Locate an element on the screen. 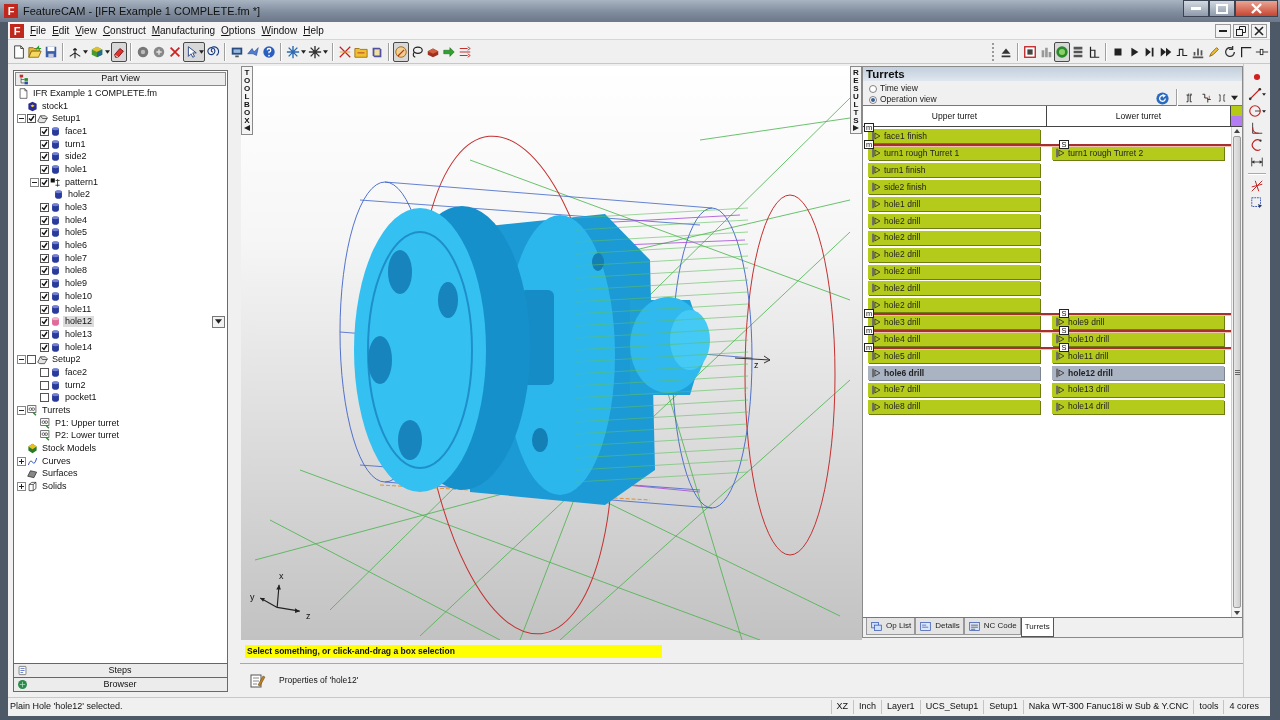 The image size is (1280, 720). panel-tab: Op List is located at coordinates (891, 626).